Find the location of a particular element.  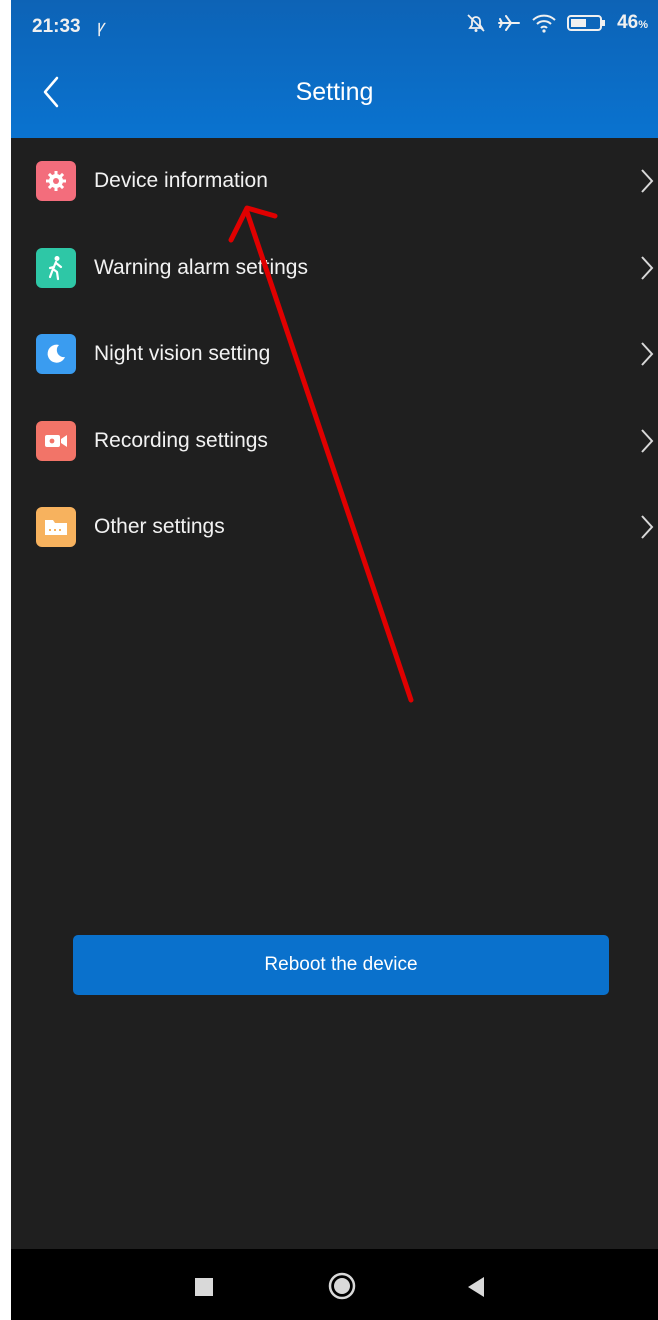

reboot-device-button: Reboot the device is located at coordinates (341, 965).